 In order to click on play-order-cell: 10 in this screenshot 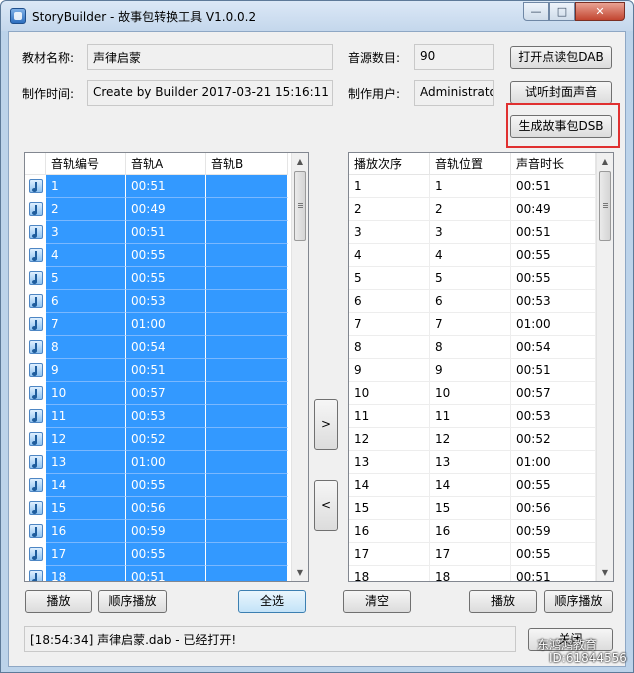, I will do `click(389, 393)`.